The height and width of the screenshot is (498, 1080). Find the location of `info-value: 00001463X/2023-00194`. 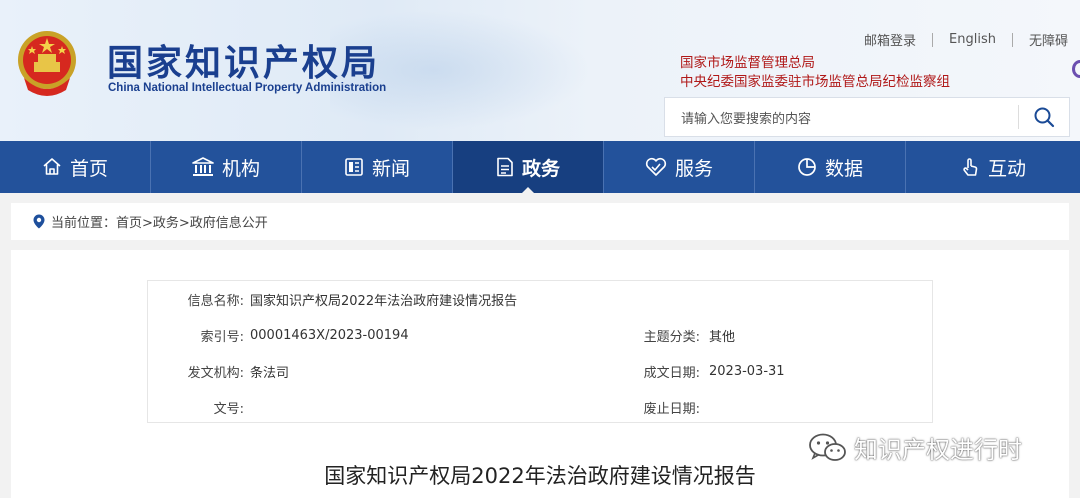

info-value: 00001463X/2023-00194 is located at coordinates (329, 335).